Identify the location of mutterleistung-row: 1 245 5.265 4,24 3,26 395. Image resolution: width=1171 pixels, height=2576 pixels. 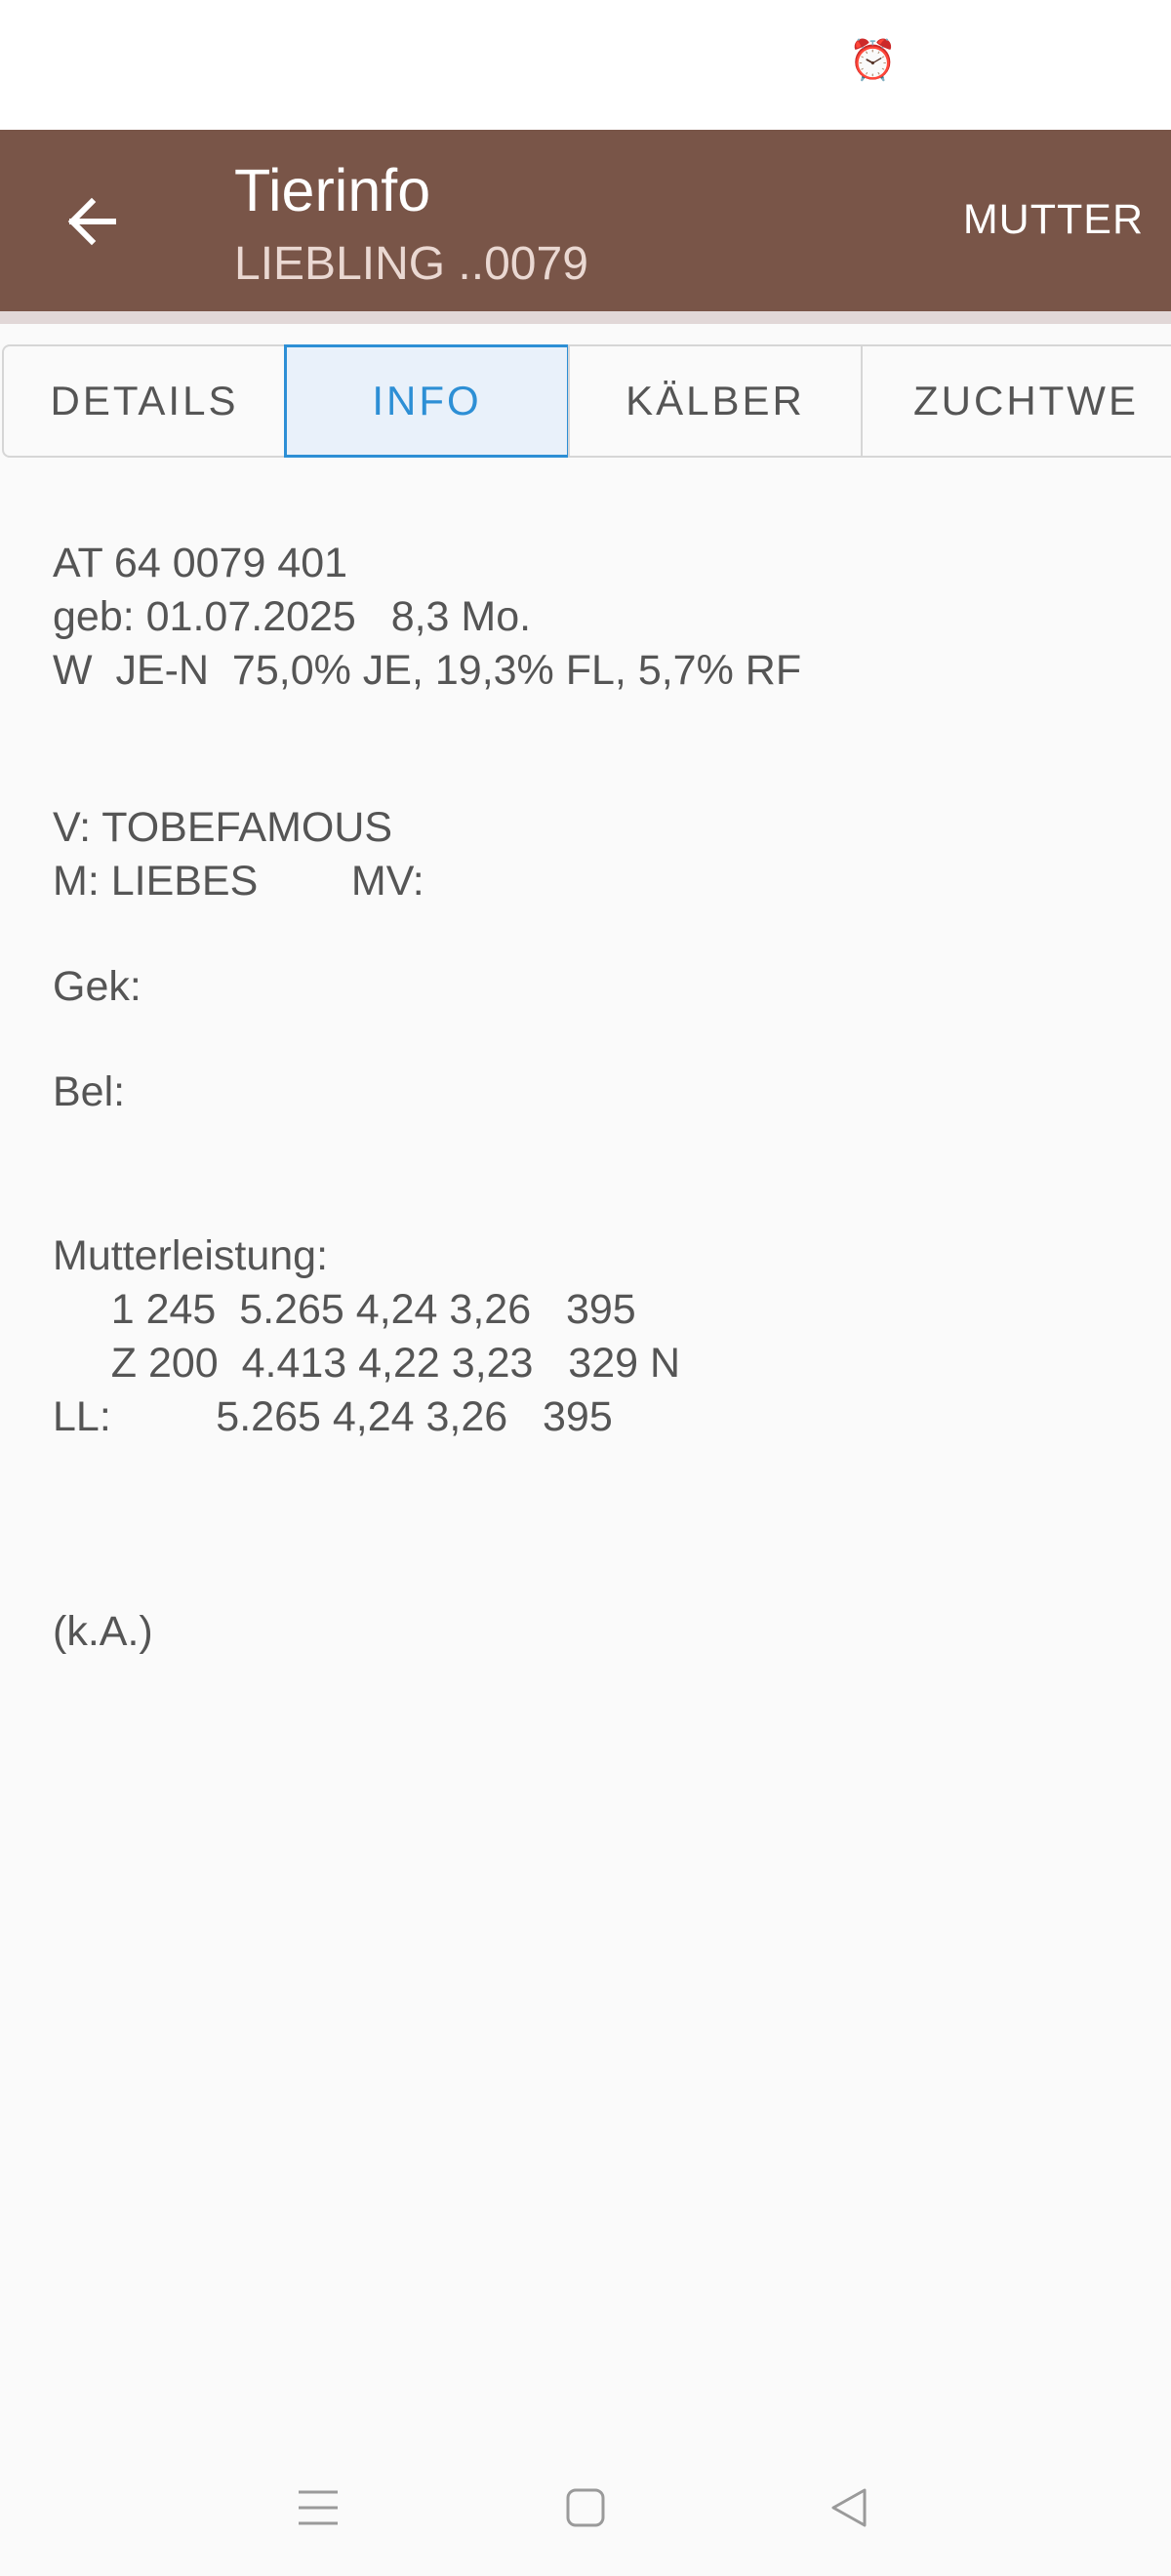
(344, 1309).